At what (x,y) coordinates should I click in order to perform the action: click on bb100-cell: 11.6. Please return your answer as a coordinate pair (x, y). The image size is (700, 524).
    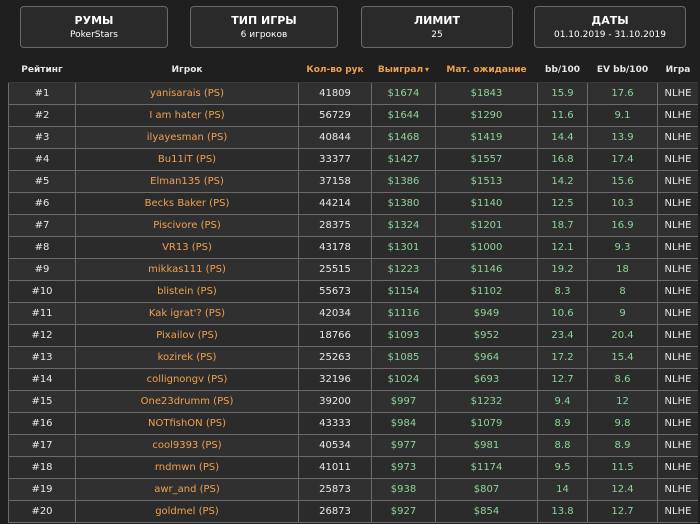
    Looking at the image, I should click on (562, 115).